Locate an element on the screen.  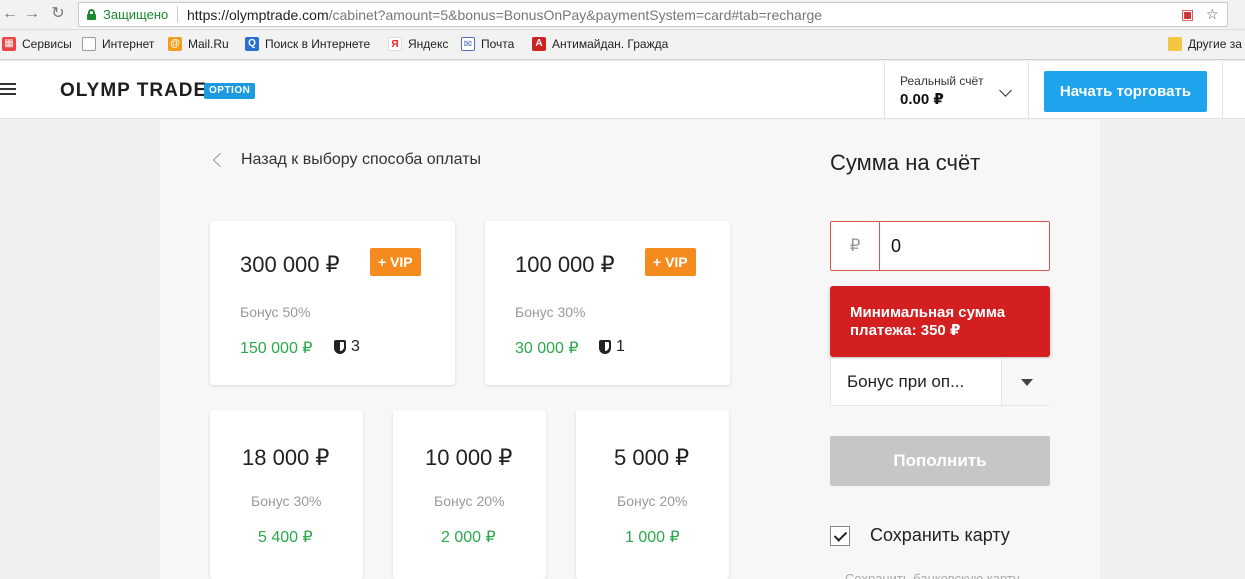
apps-icon: ▦ is located at coordinates (9, 44).